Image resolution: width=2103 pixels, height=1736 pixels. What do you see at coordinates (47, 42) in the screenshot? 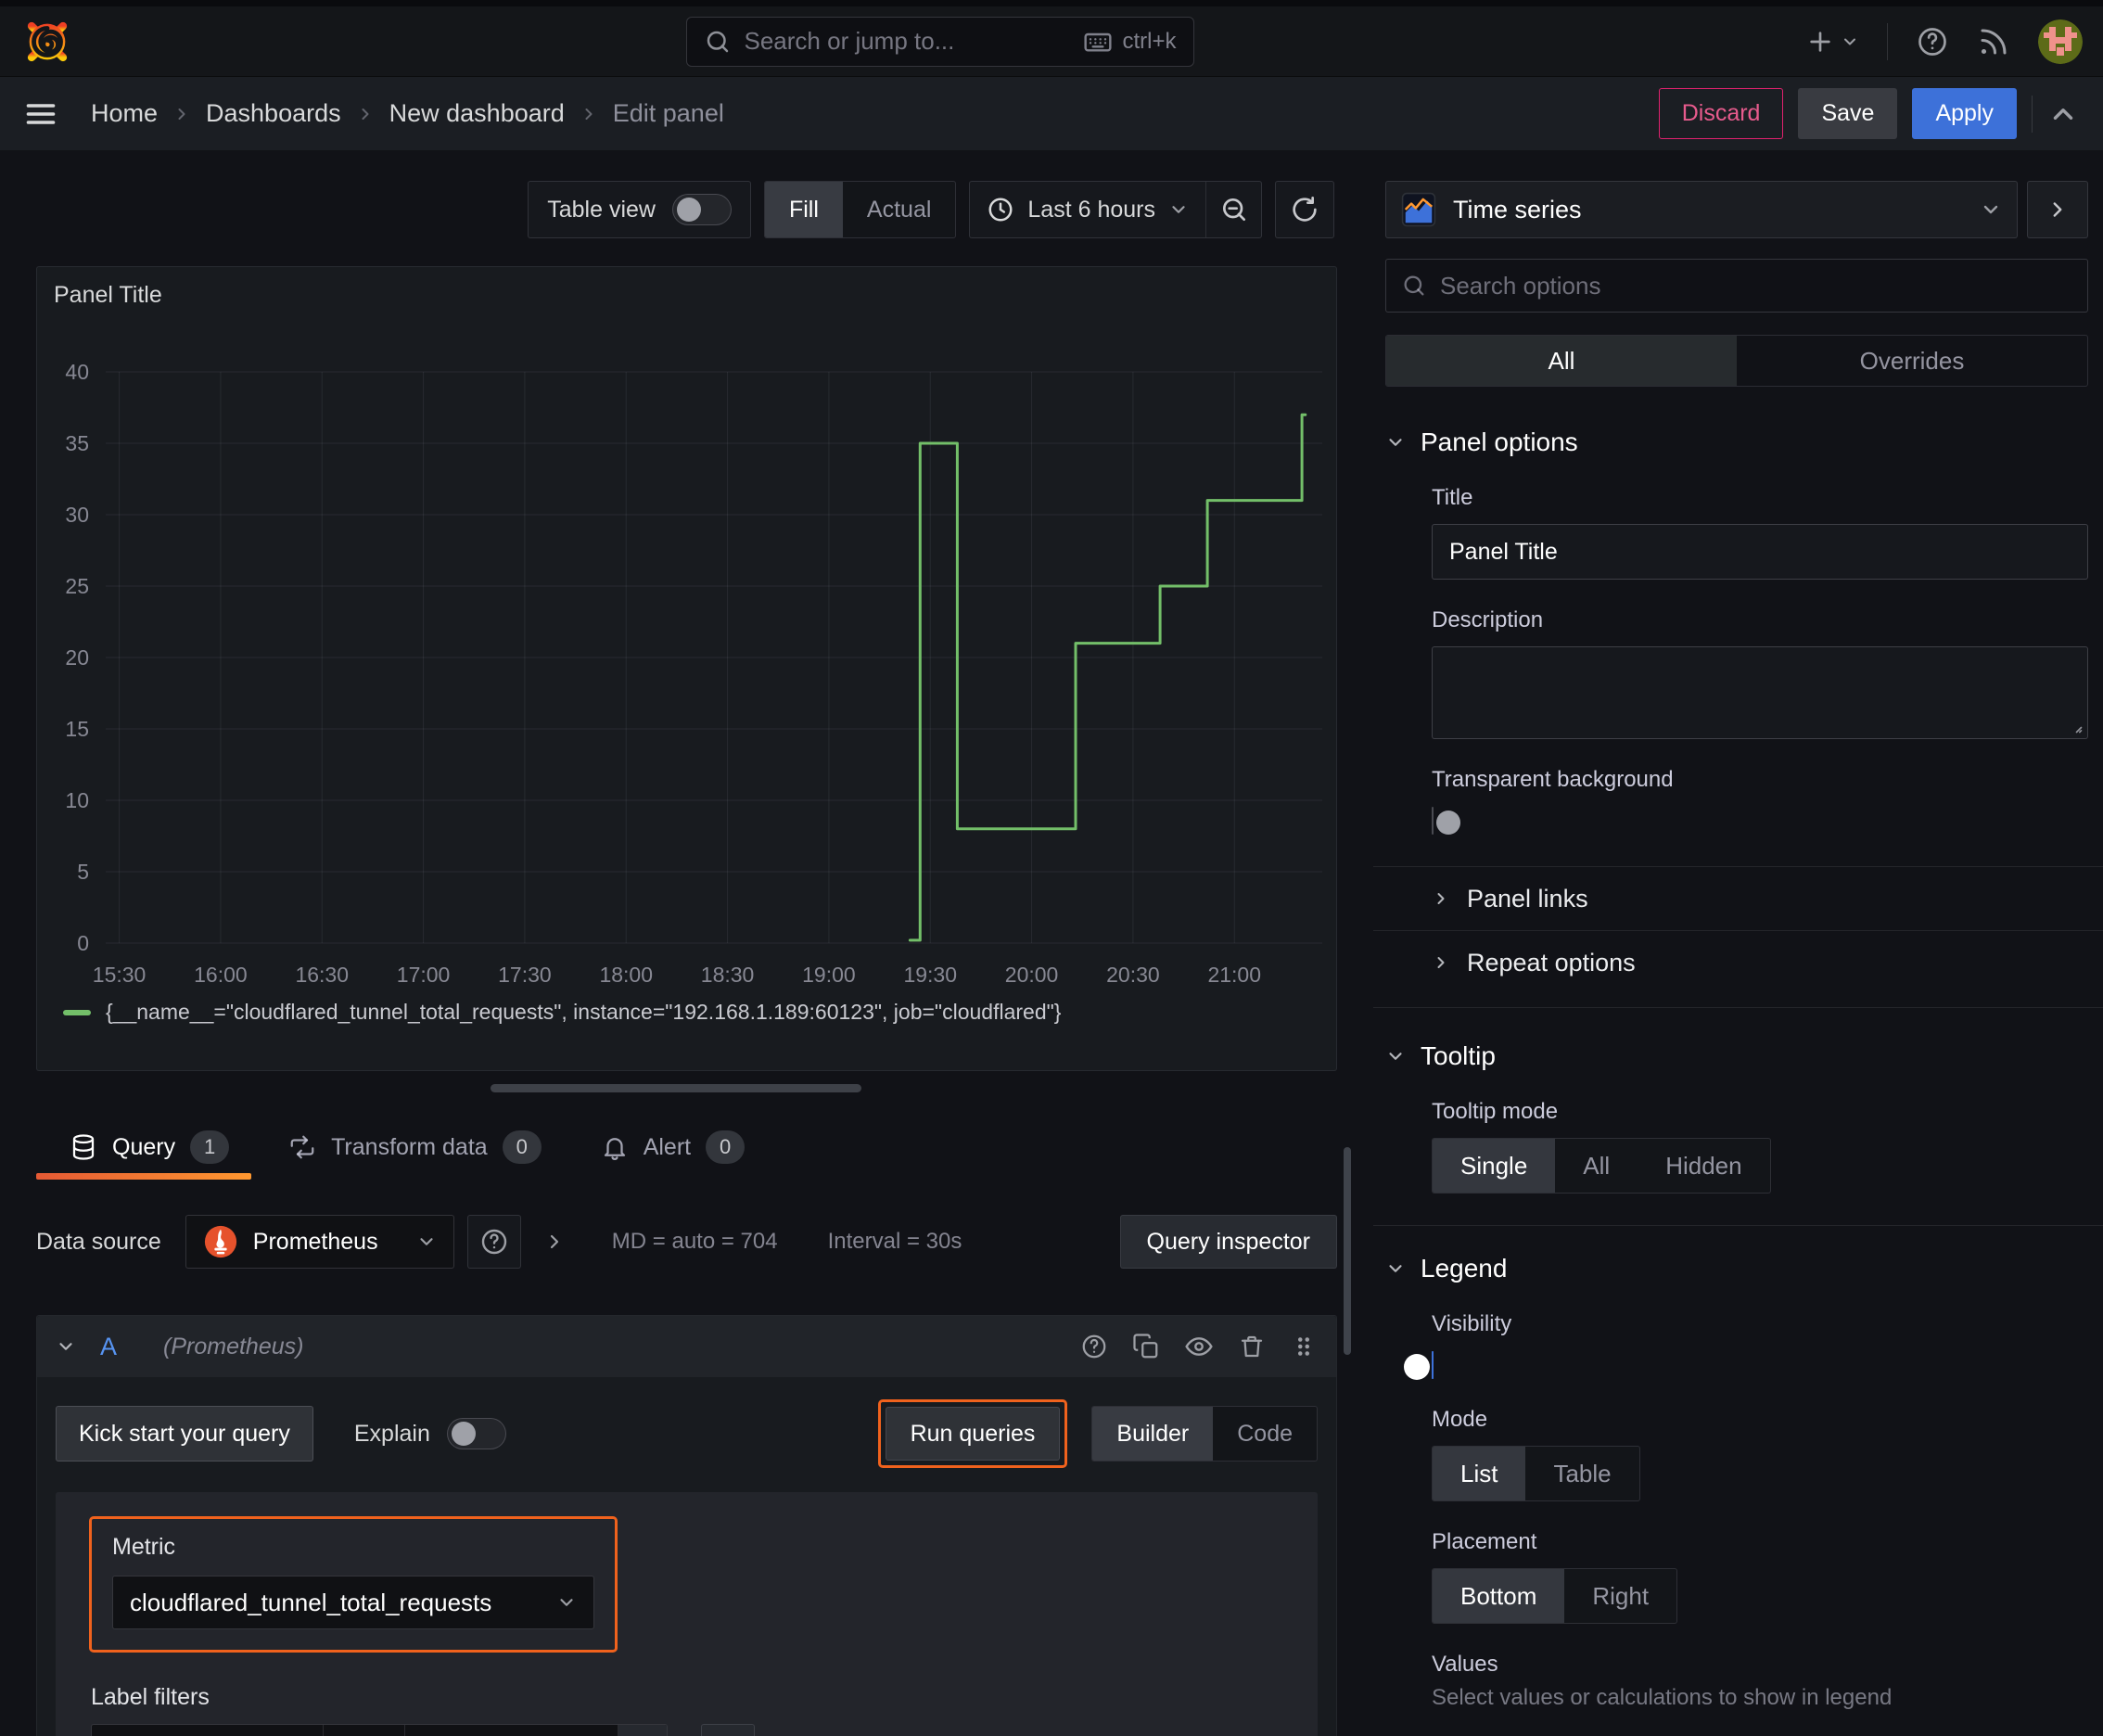
I see `grafana-logo-icon` at bounding box center [47, 42].